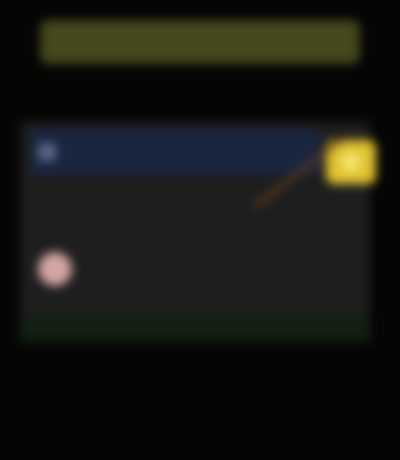  I want to click on user-row, so click(148, 269).